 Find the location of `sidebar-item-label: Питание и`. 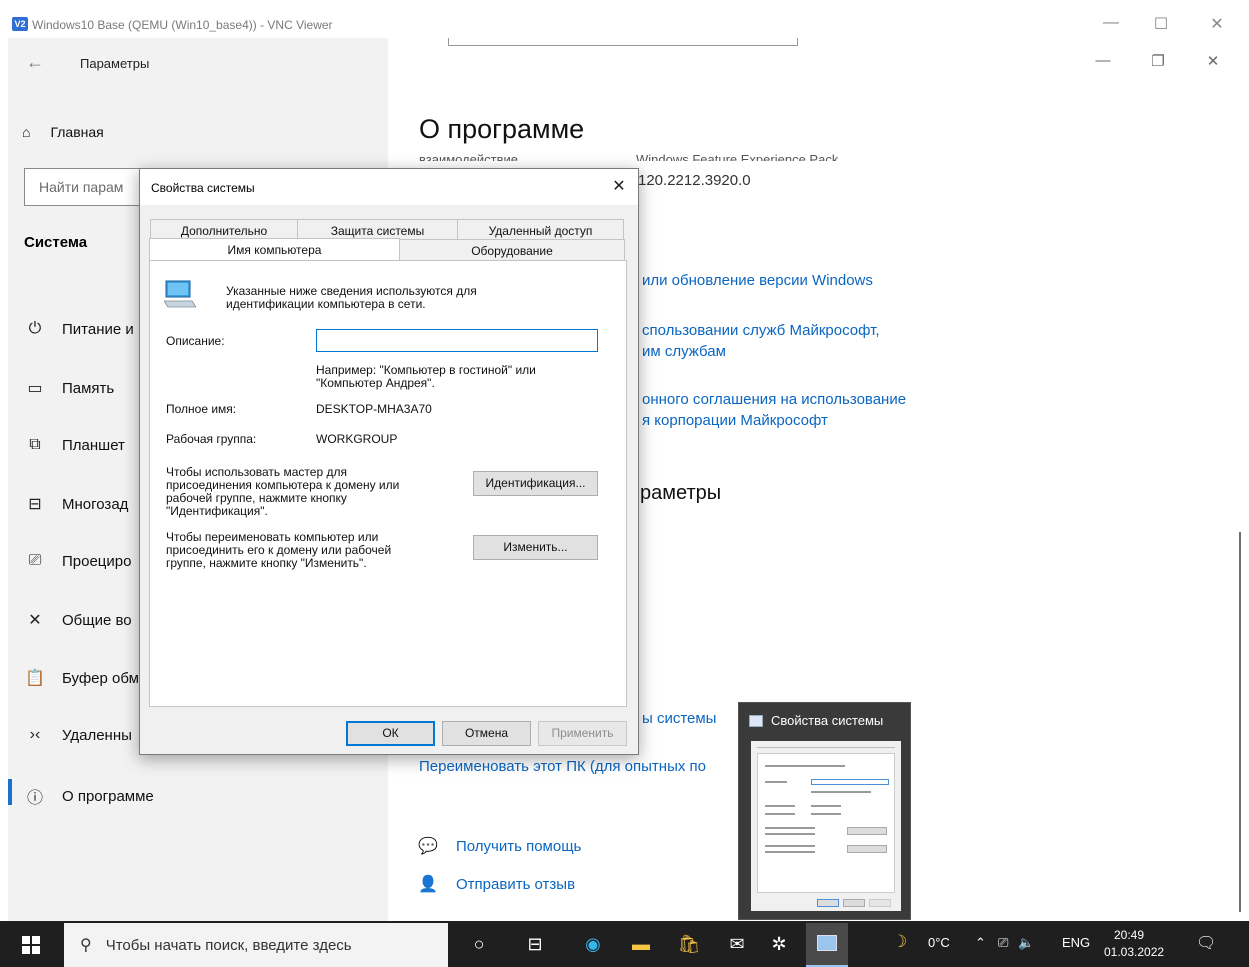

sidebar-item-label: Питание и is located at coordinates (98, 329).